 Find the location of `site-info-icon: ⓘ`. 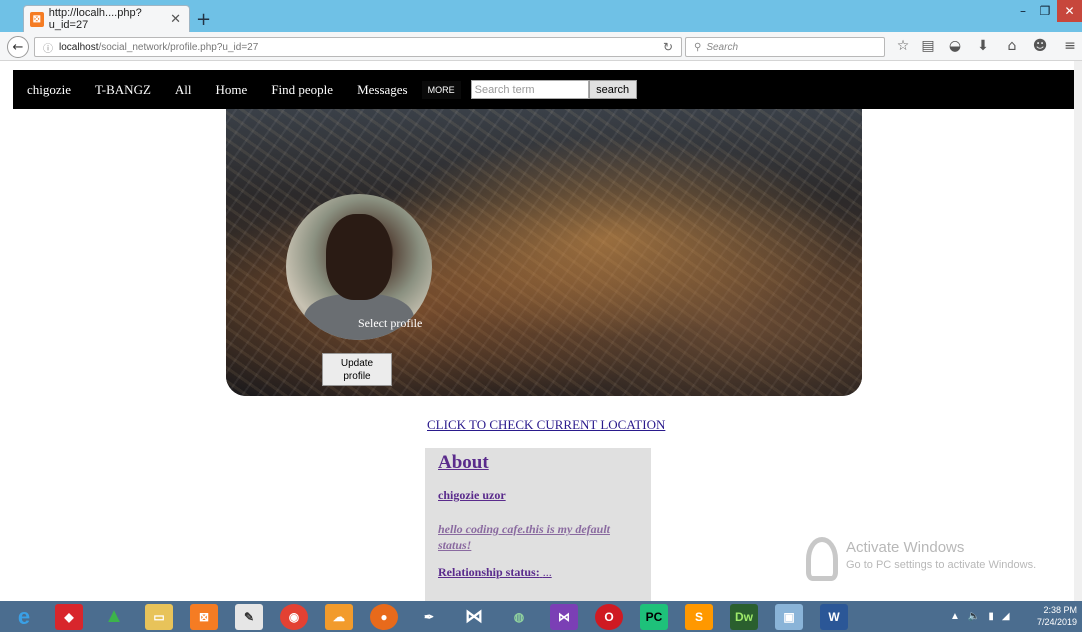

site-info-icon: ⓘ is located at coordinates (48, 47).